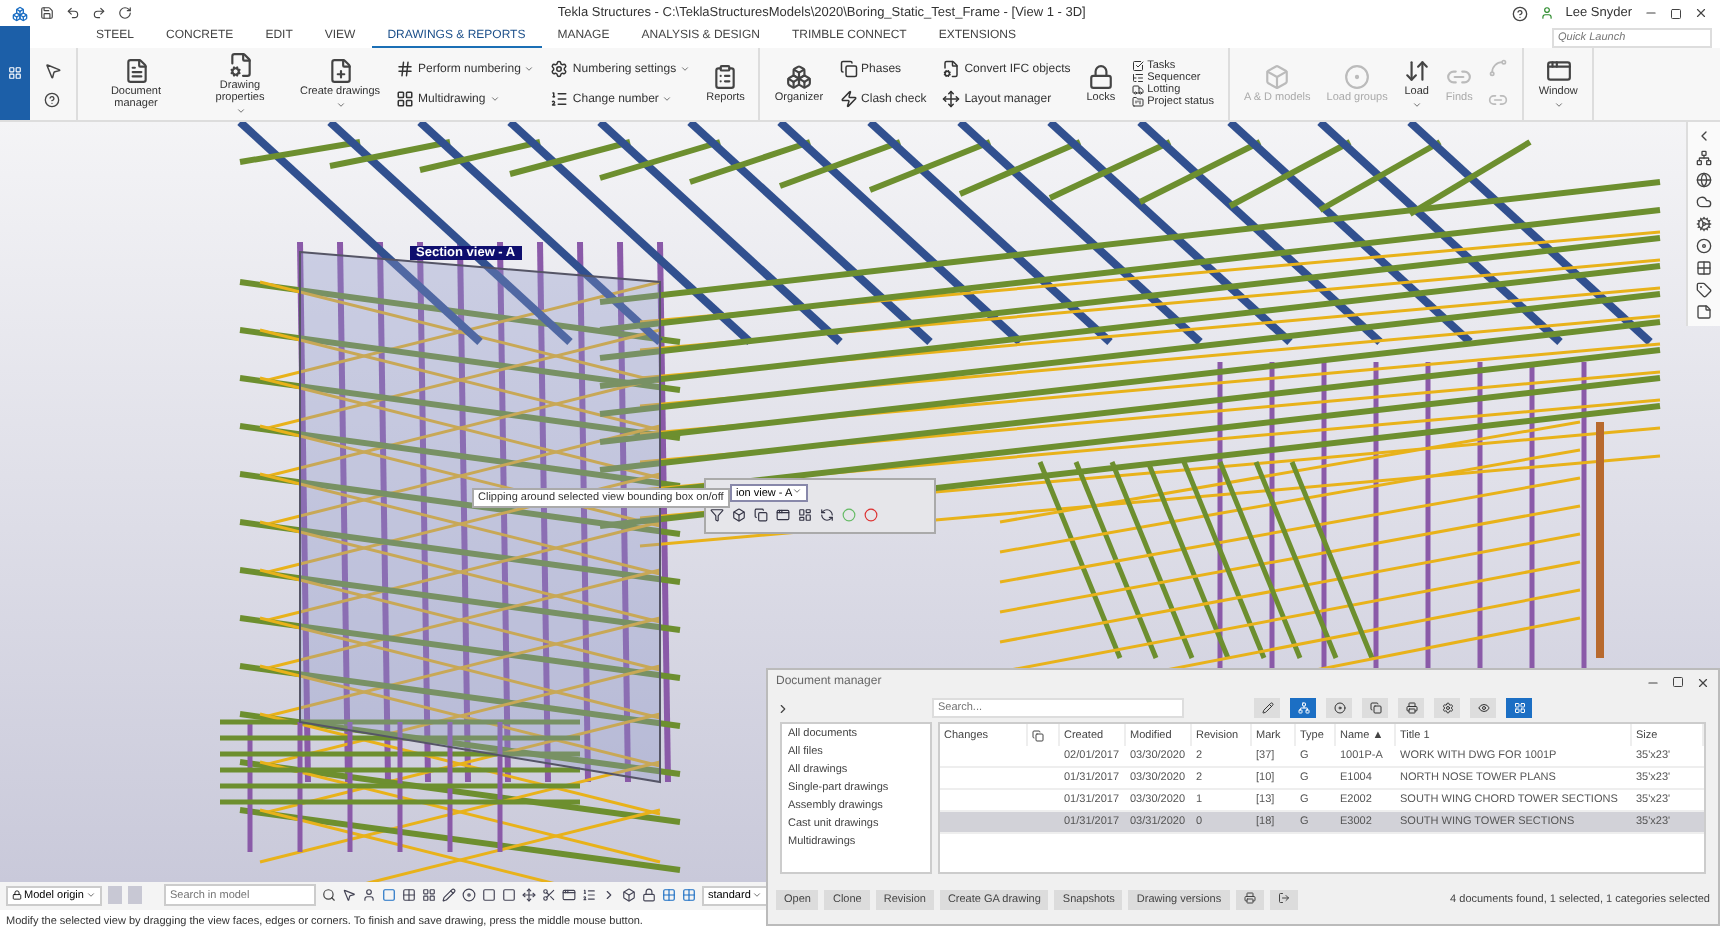  What do you see at coordinates (47, 13) in the screenshot?
I see `save-icon` at bounding box center [47, 13].